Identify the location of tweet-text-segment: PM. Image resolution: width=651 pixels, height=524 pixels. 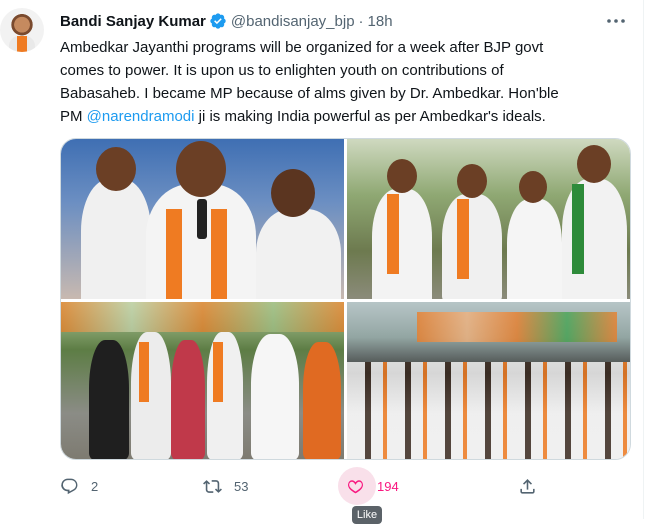
(73, 116).